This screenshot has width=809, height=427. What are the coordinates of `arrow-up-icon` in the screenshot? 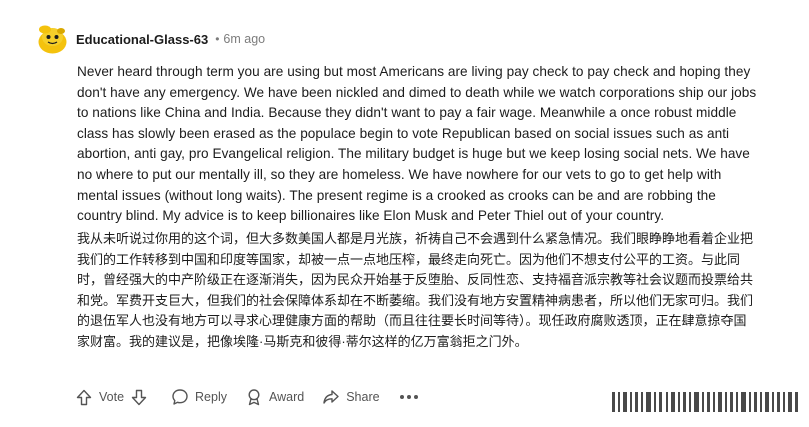 It's located at (84, 397).